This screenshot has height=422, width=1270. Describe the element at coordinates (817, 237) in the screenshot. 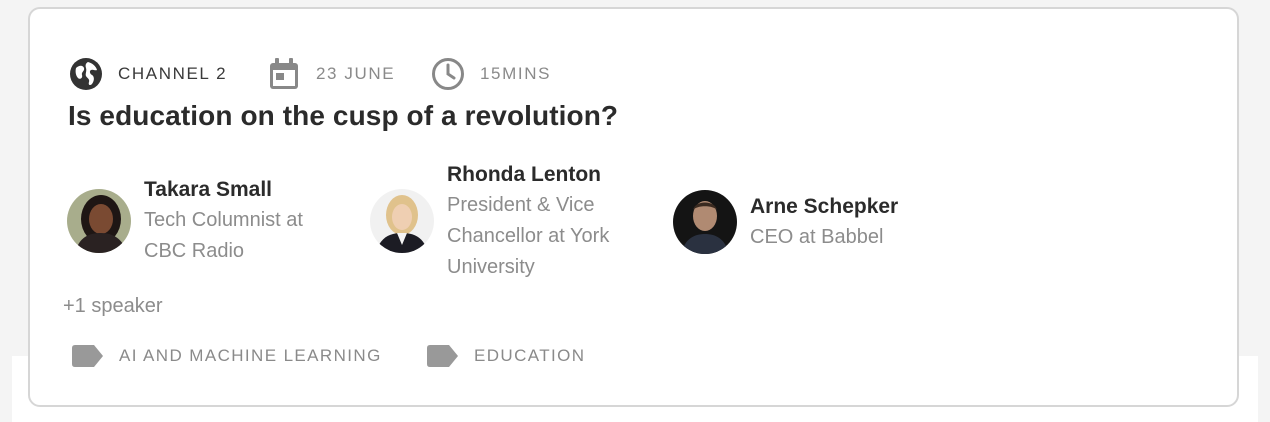

I see `speaker-role-line: CEO at Babbel` at that location.